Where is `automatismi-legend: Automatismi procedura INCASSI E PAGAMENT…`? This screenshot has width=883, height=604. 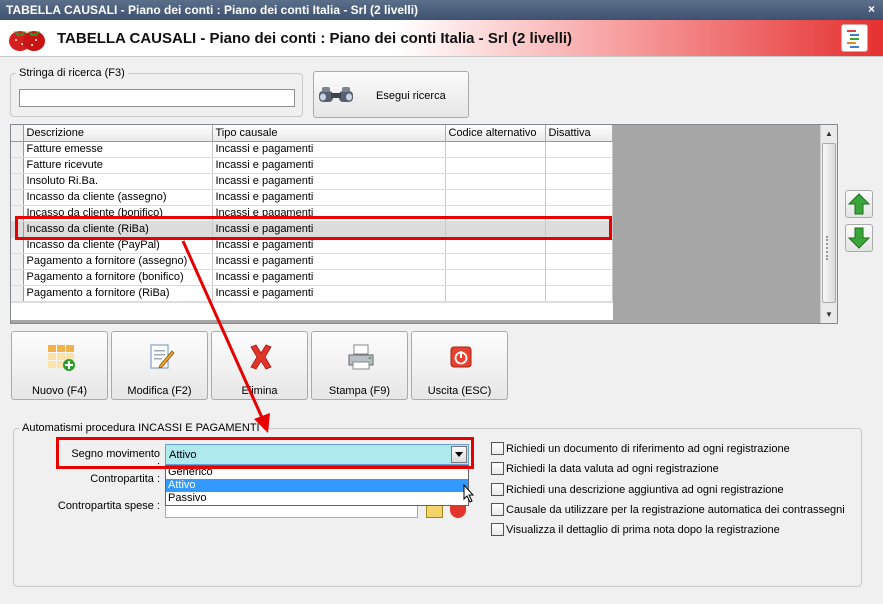 automatismi-legend: Automatismi procedura INCASSI E PAGAMENT… is located at coordinates (141, 428).